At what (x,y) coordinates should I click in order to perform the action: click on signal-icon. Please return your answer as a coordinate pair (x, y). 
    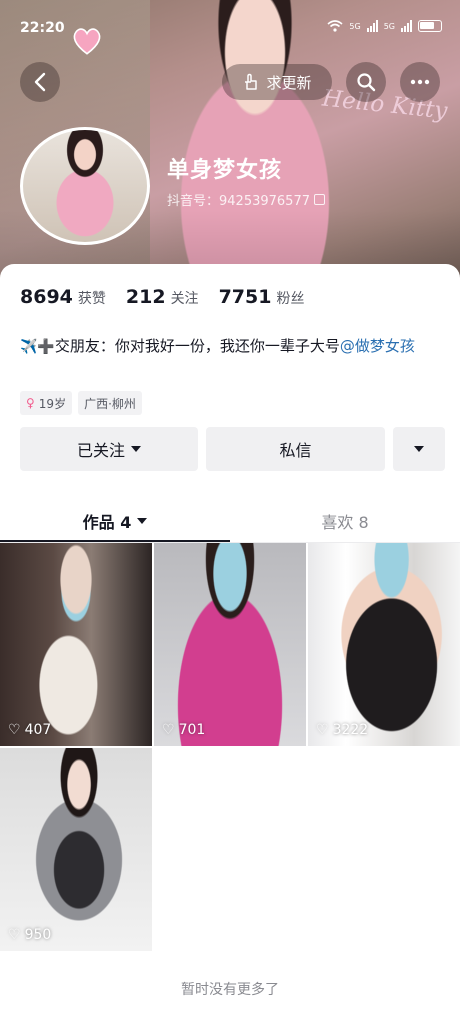
    Looking at the image, I should click on (372, 26).